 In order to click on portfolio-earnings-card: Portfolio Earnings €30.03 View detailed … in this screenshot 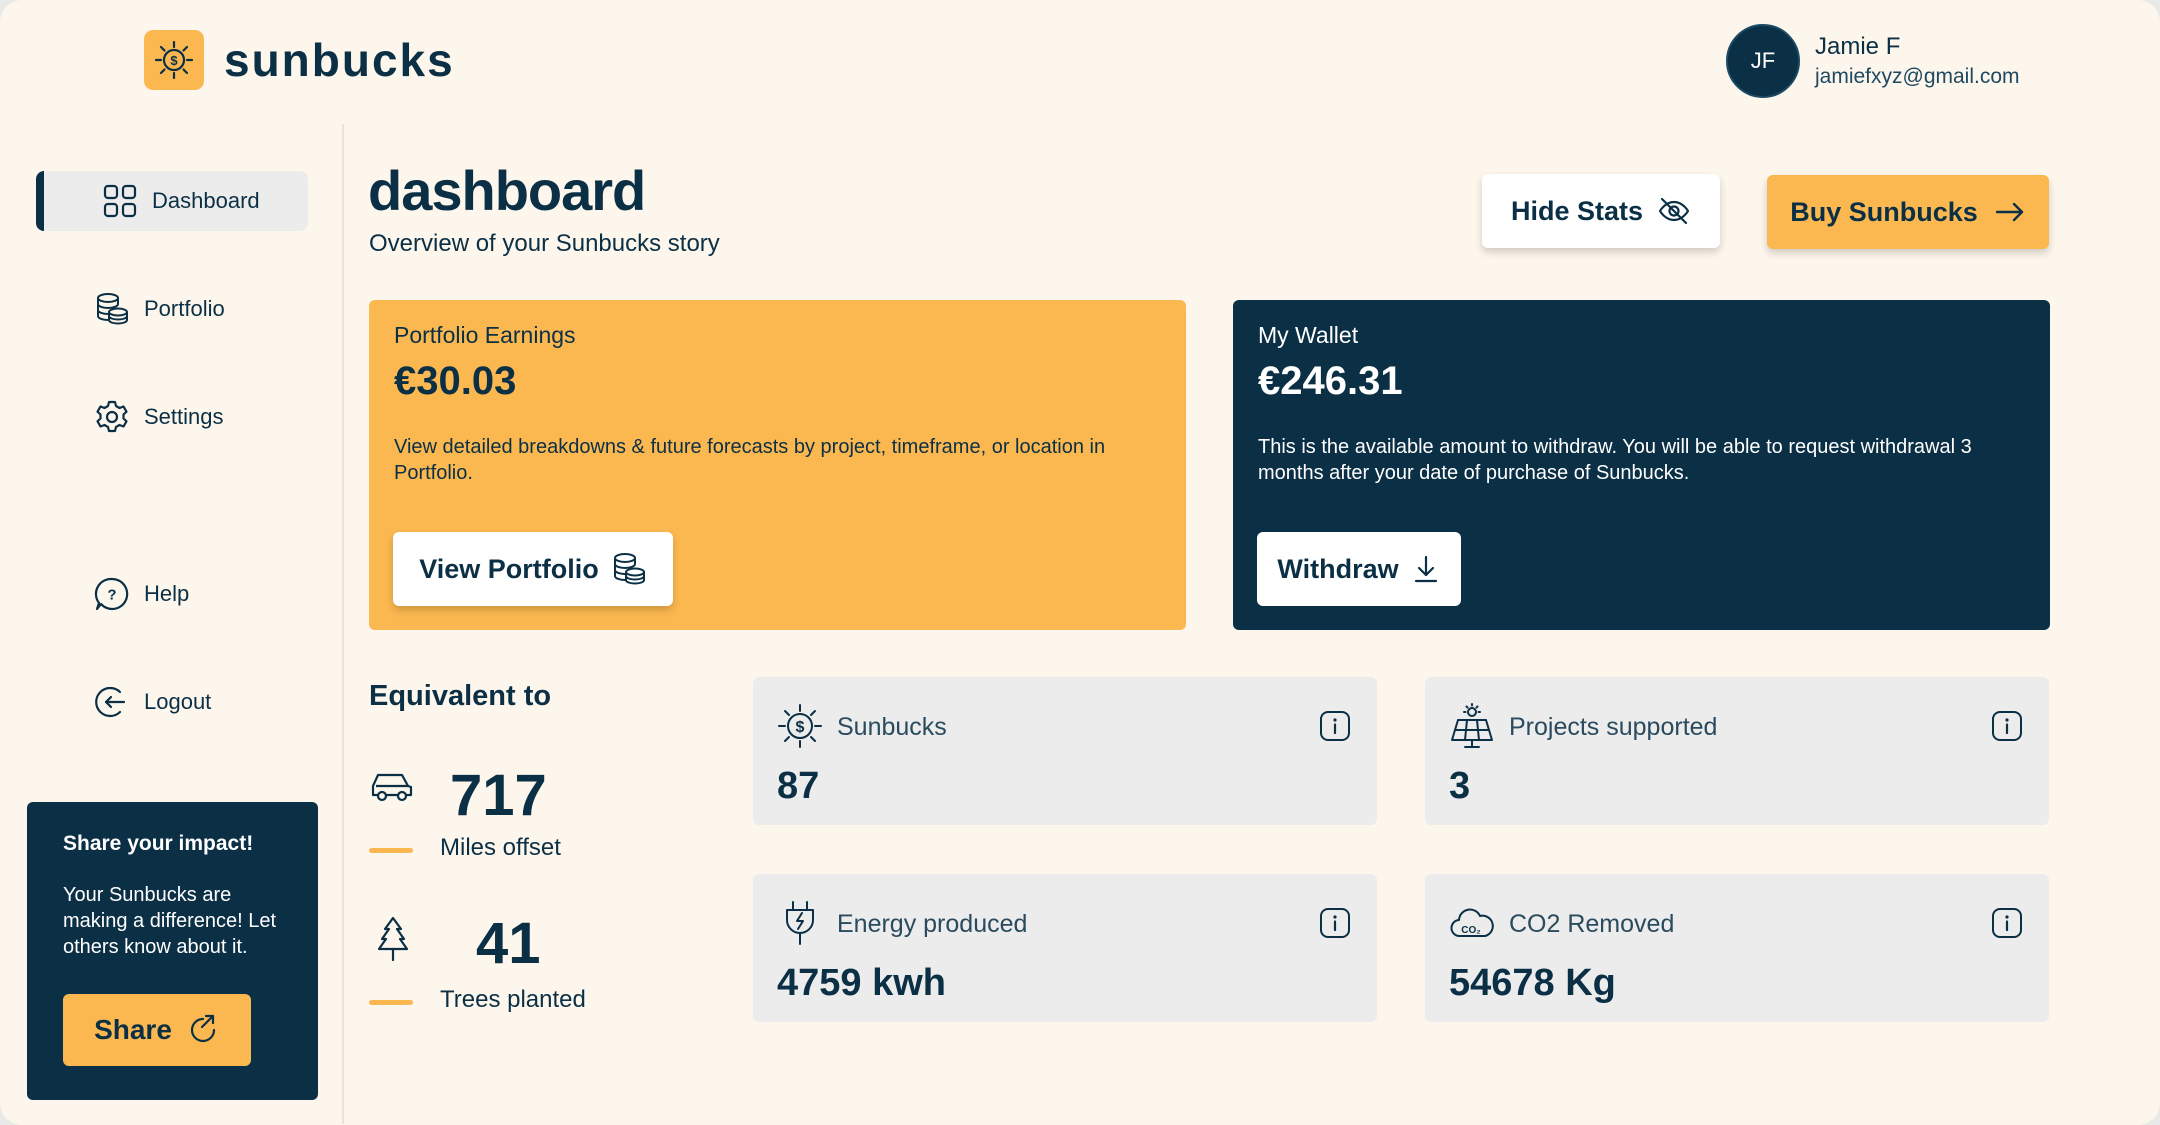, I will do `click(777, 465)`.